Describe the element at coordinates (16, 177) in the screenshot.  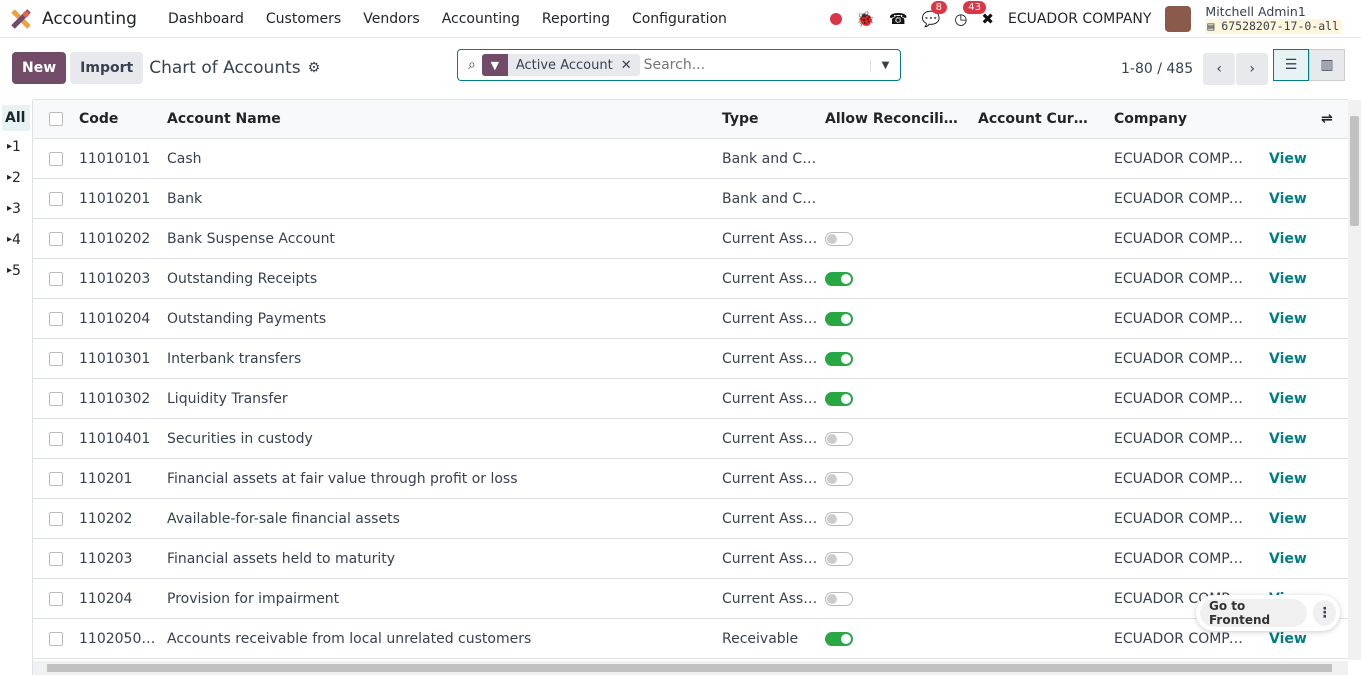
I see `group-item: ▸ 2` at that location.